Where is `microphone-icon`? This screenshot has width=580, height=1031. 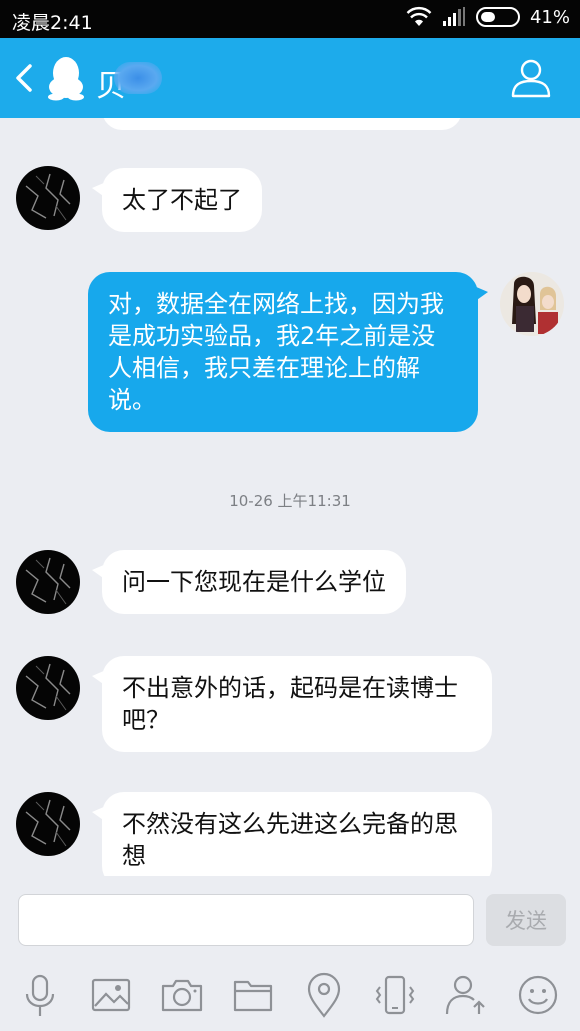 microphone-icon is located at coordinates (40, 995).